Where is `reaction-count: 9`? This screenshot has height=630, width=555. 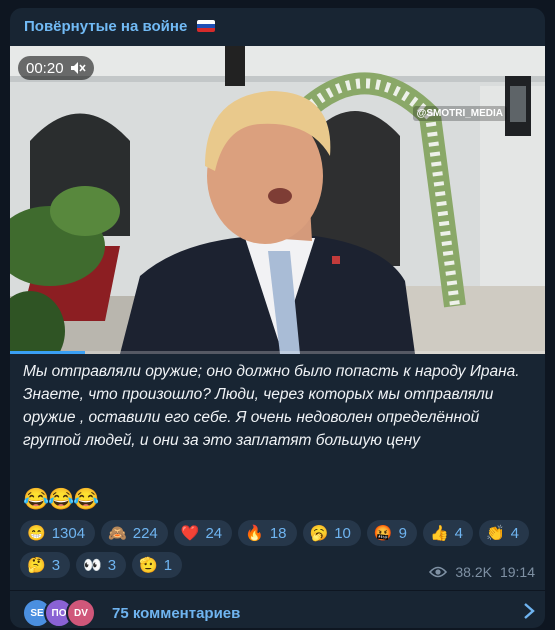
reaction-count: 9 is located at coordinates (402, 533).